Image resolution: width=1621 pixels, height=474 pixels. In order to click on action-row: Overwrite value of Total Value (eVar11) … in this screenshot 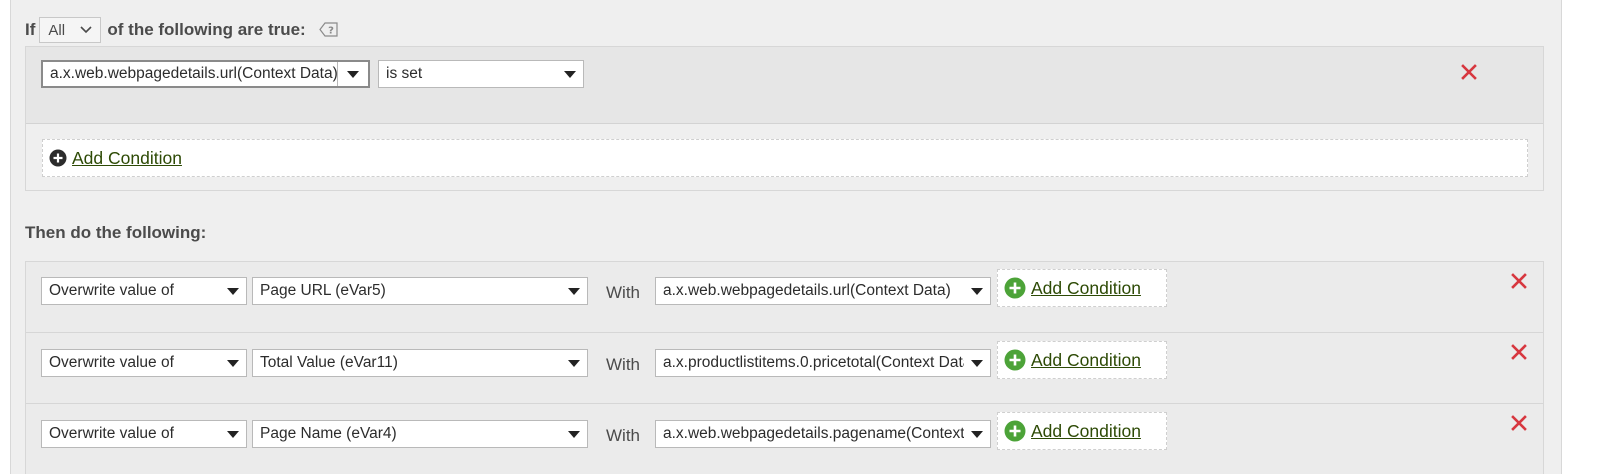, I will do `click(784, 368)`.